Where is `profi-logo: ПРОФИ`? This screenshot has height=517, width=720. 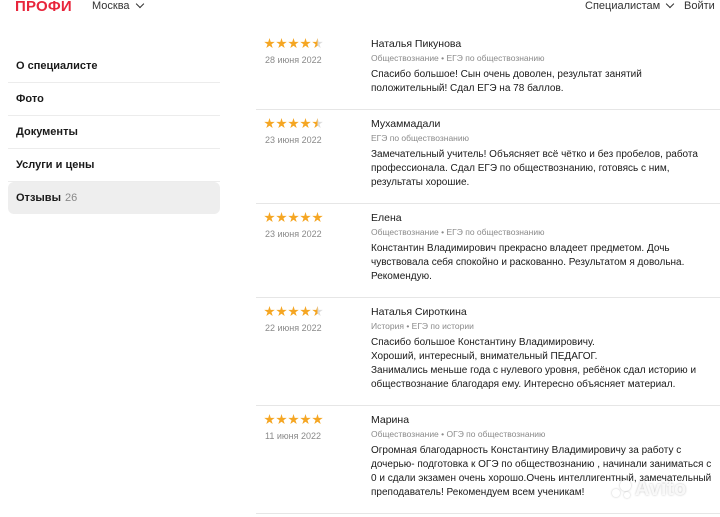
profi-logo: ПРОФИ is located at coordinates (43, 7).